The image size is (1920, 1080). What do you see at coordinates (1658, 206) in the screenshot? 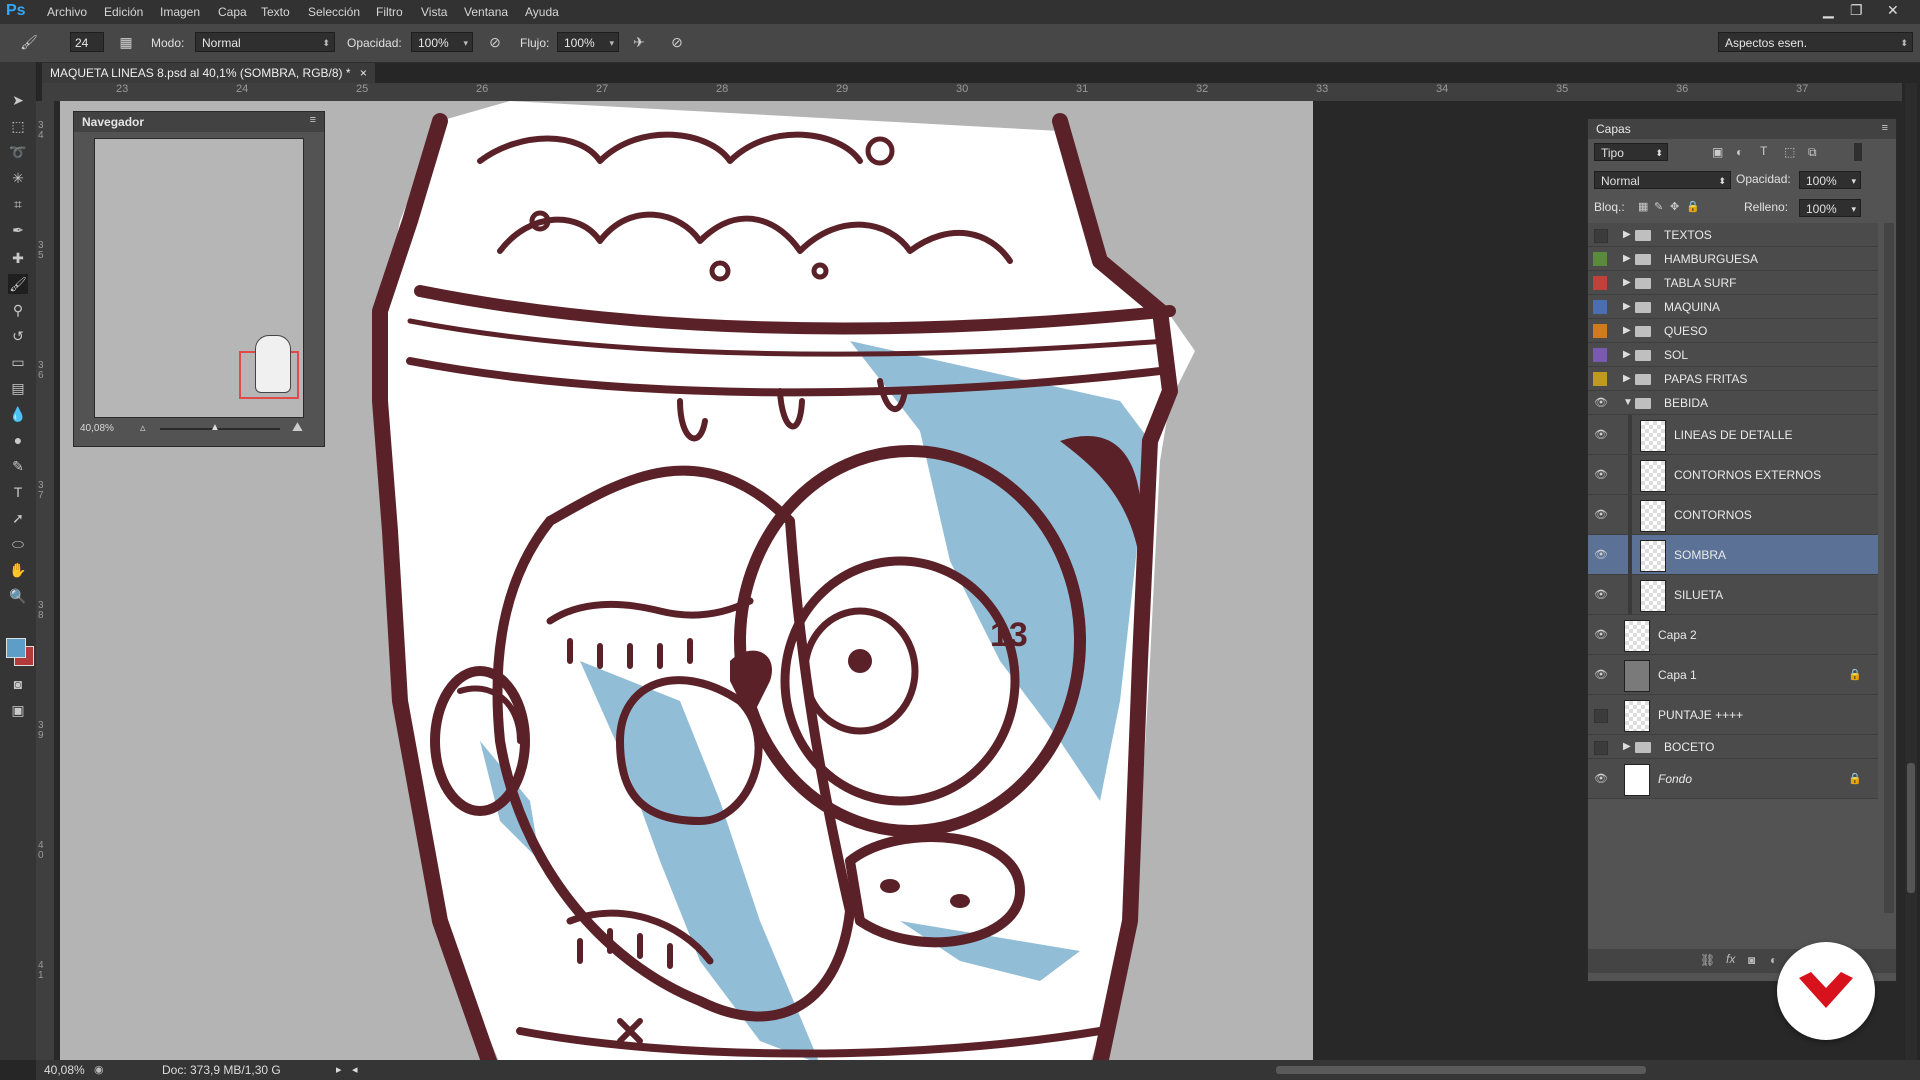
I see `lock-pixels-icon: ✎` at bounding box center [1658, 206].